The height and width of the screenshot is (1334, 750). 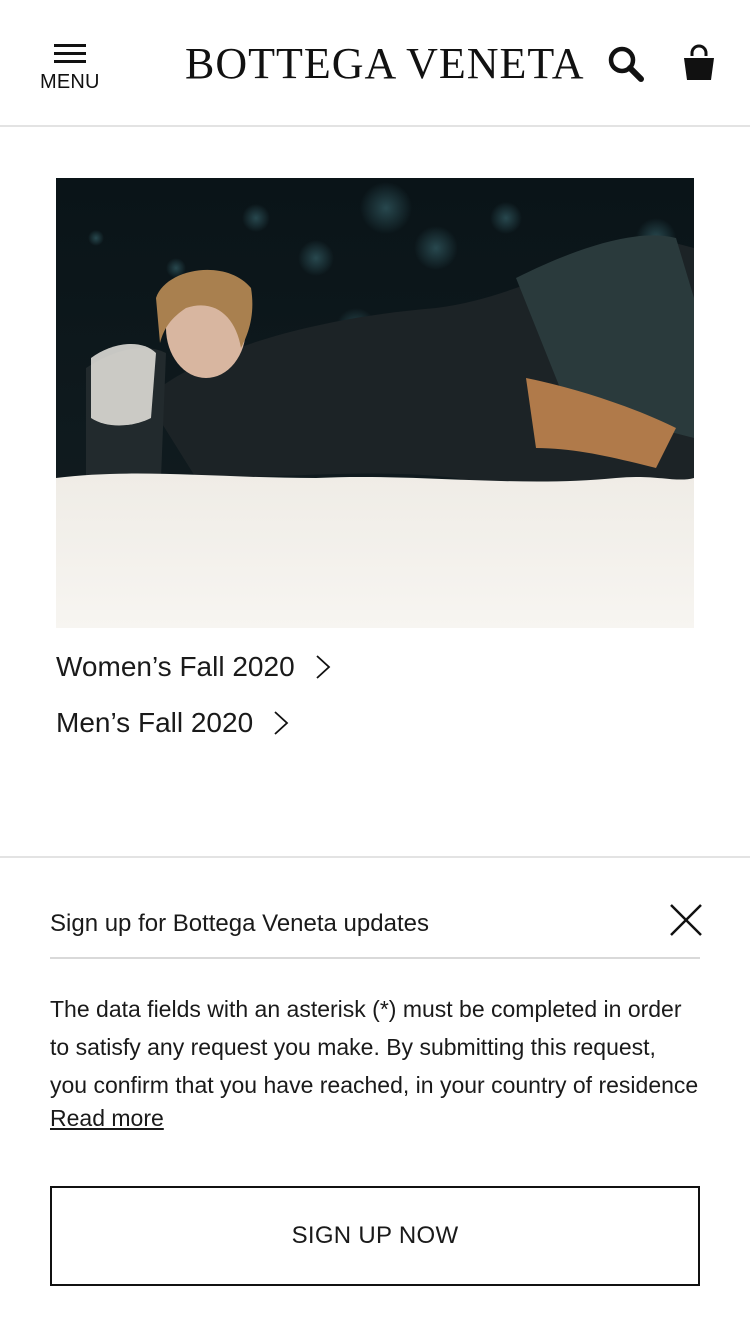 What do you see at coordinates (375, 958) in the screenshot?
I see `signup-divider` at bounding box center [375, 958].